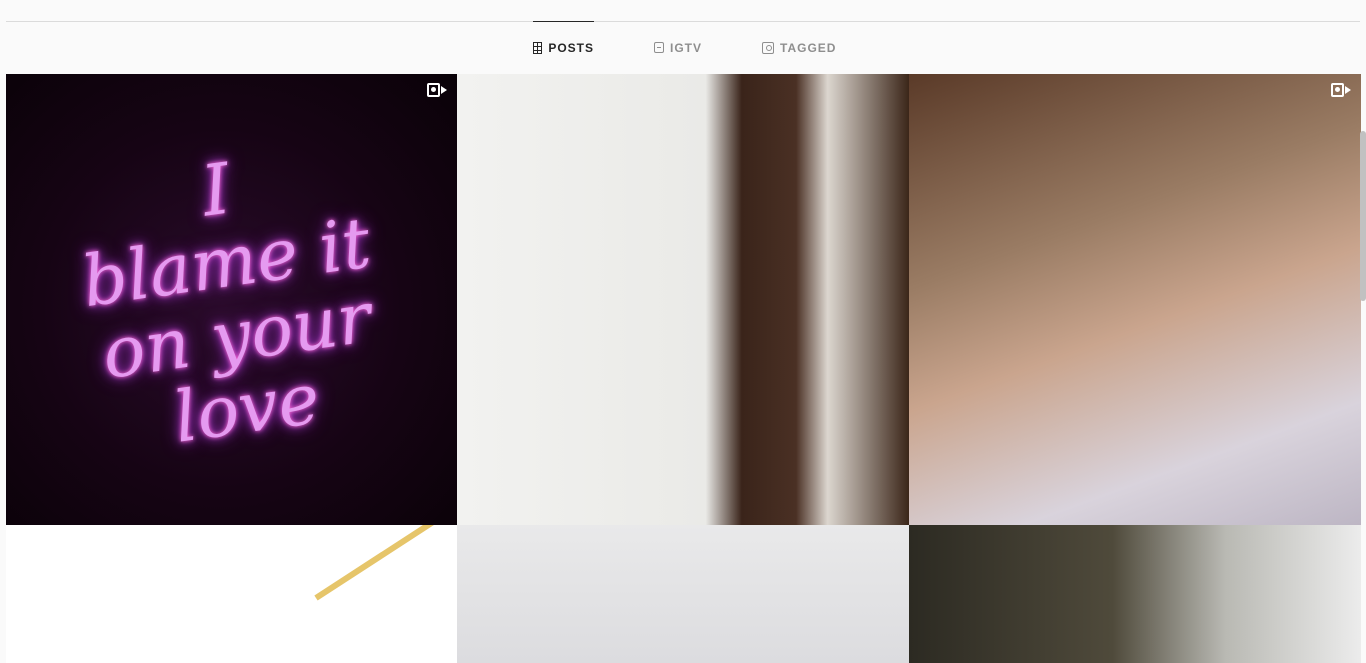  I want to click on tab-tagged-label: TAGGED, so click(808, 47).